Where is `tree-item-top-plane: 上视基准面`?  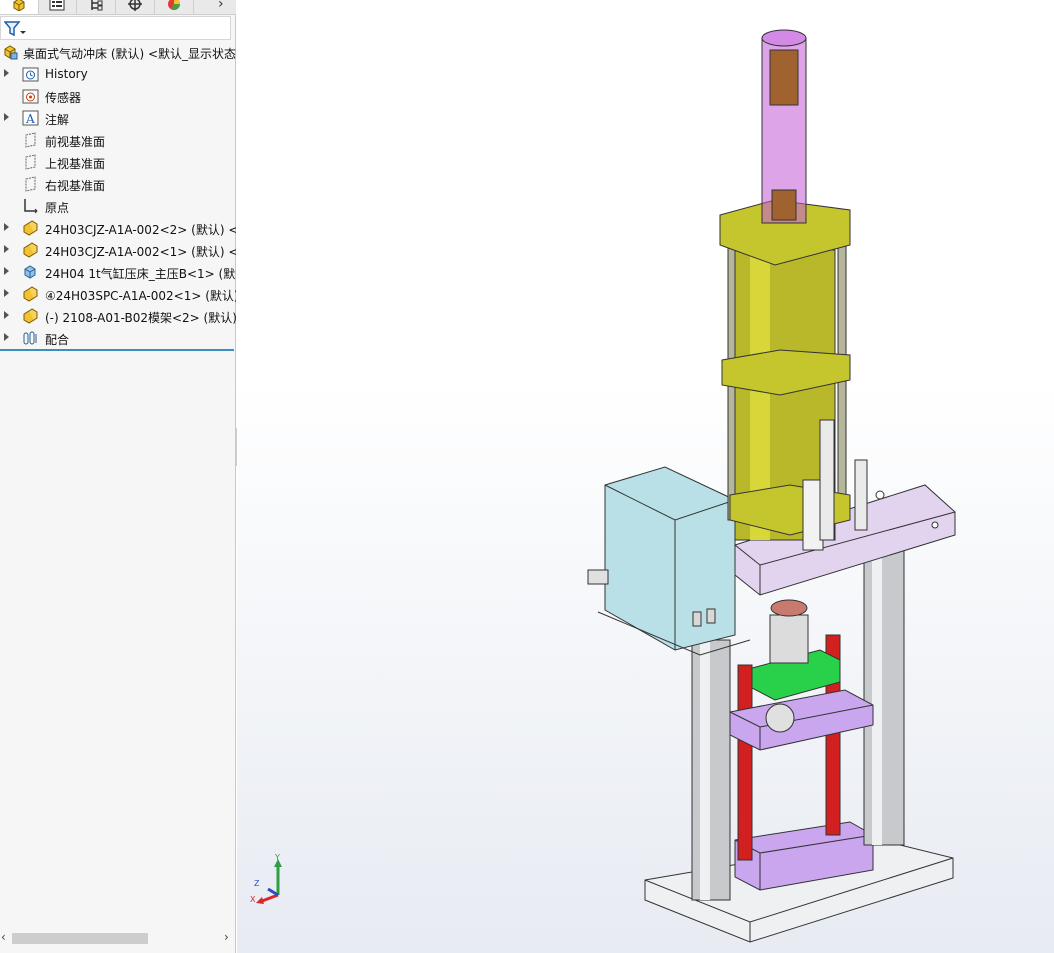 tree-item-top-plane: 上视基准面 is located at coordinates (118, 162).